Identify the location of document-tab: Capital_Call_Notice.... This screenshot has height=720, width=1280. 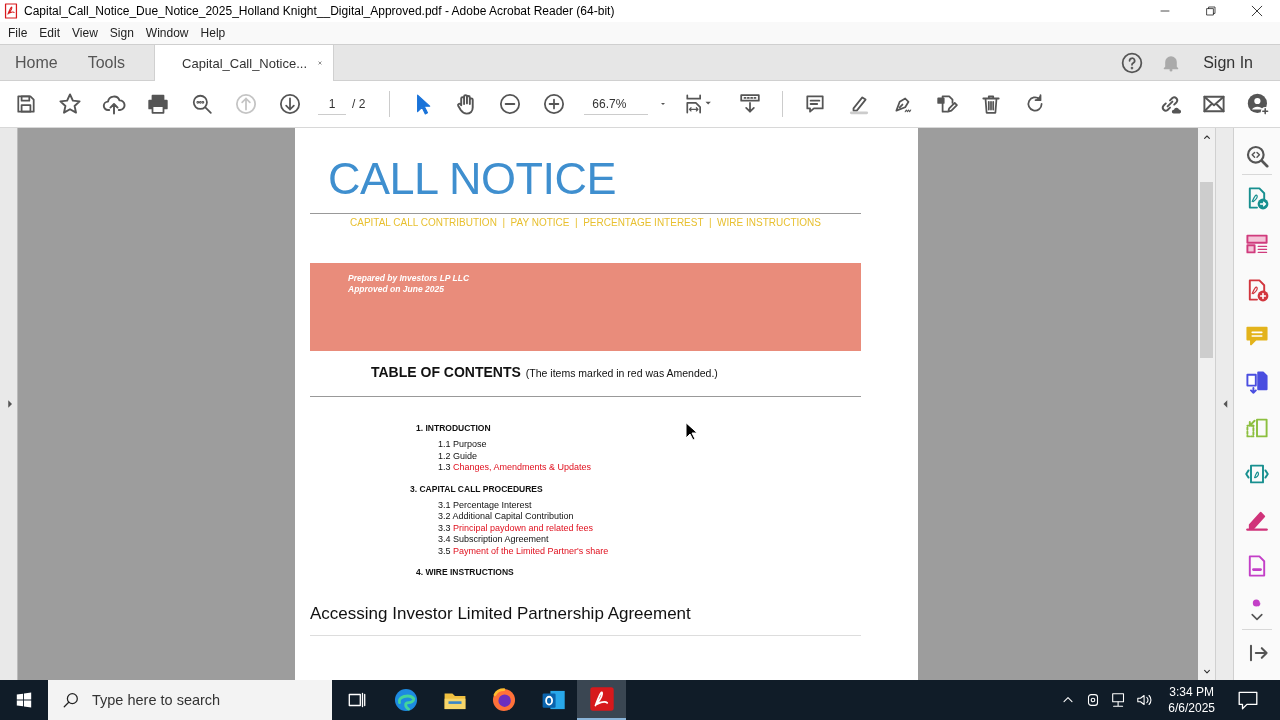
(244, 63).